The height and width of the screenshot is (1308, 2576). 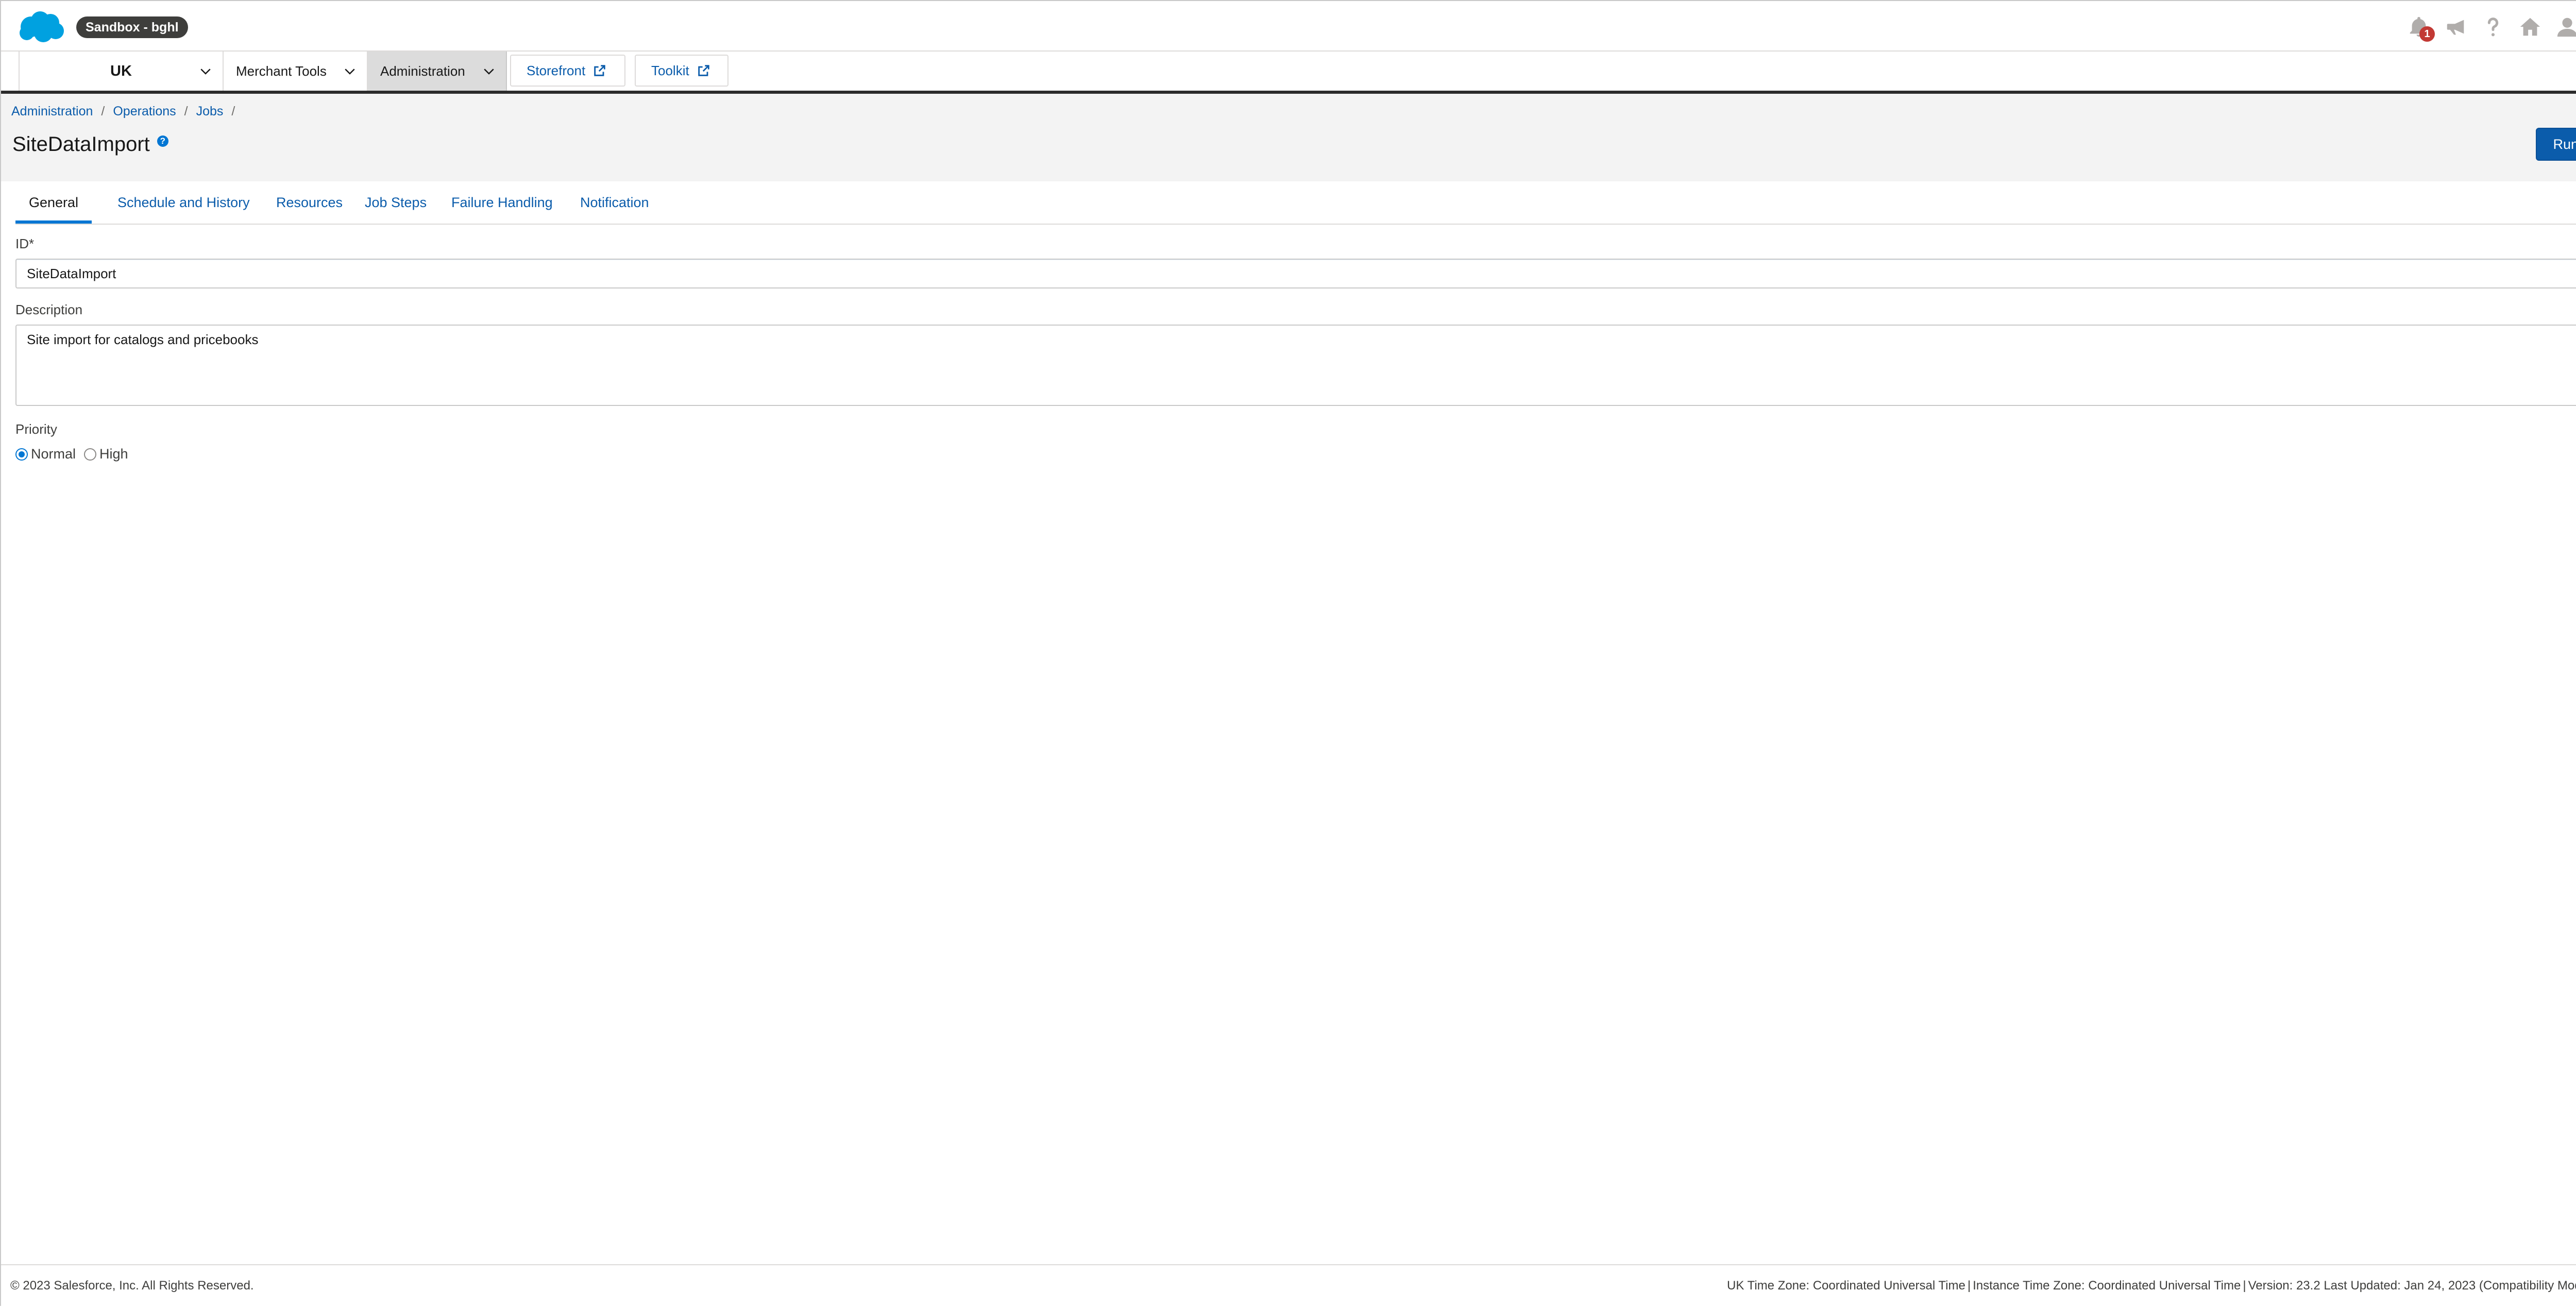 What do you see at coordinates (1845, 1286) in the screenshot?
I see `uk-timezone-text: UK Time Zone: Coordinated Universal Time` at bounding box center [1845, 1286].